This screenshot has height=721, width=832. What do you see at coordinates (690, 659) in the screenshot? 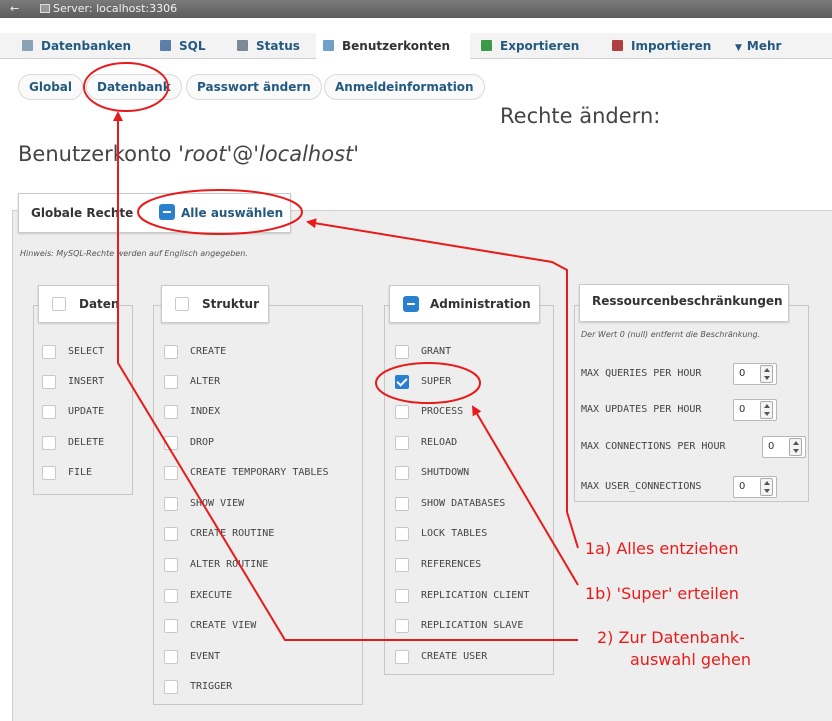
I see `annotation-datenbank-line2: auswahl gehen` at bounding box center [690, 659].